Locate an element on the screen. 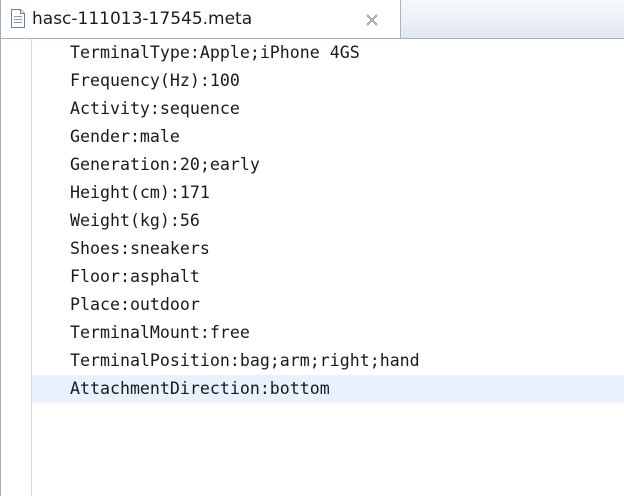 The height and width of the screenshot is (496, 624). current-line: AttachmentDirection:bottom is located at coordinates (328, 389).